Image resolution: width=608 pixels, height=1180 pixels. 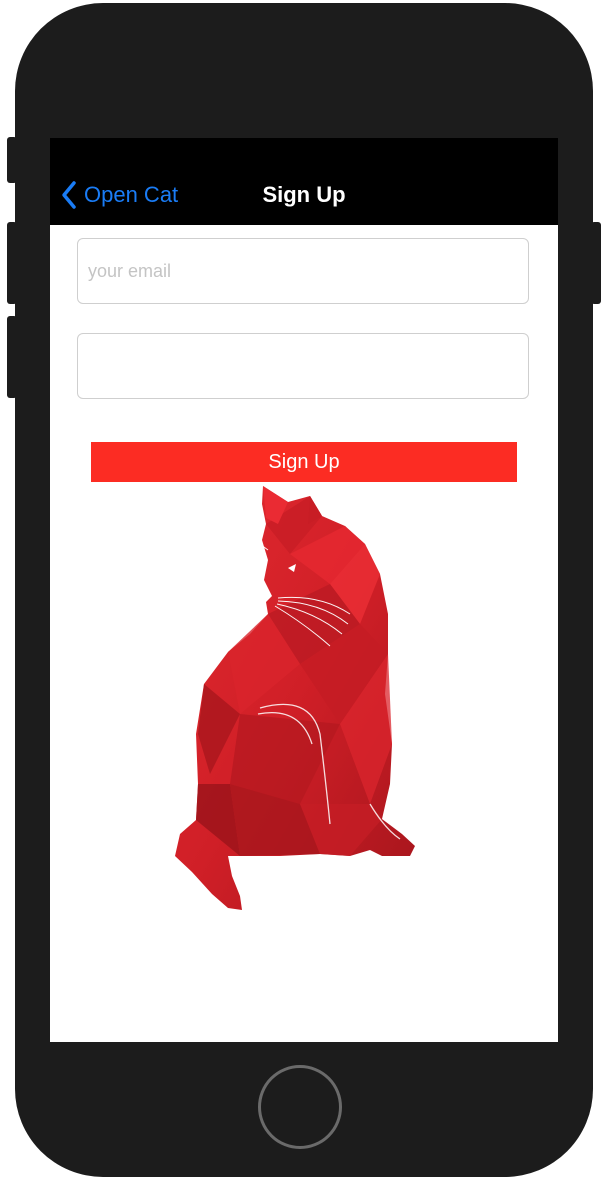 What do you see at coordinates (304, 462) in the screenshot?
I see `sign-up-button: Sign Up` at bounding box center [304, 462].